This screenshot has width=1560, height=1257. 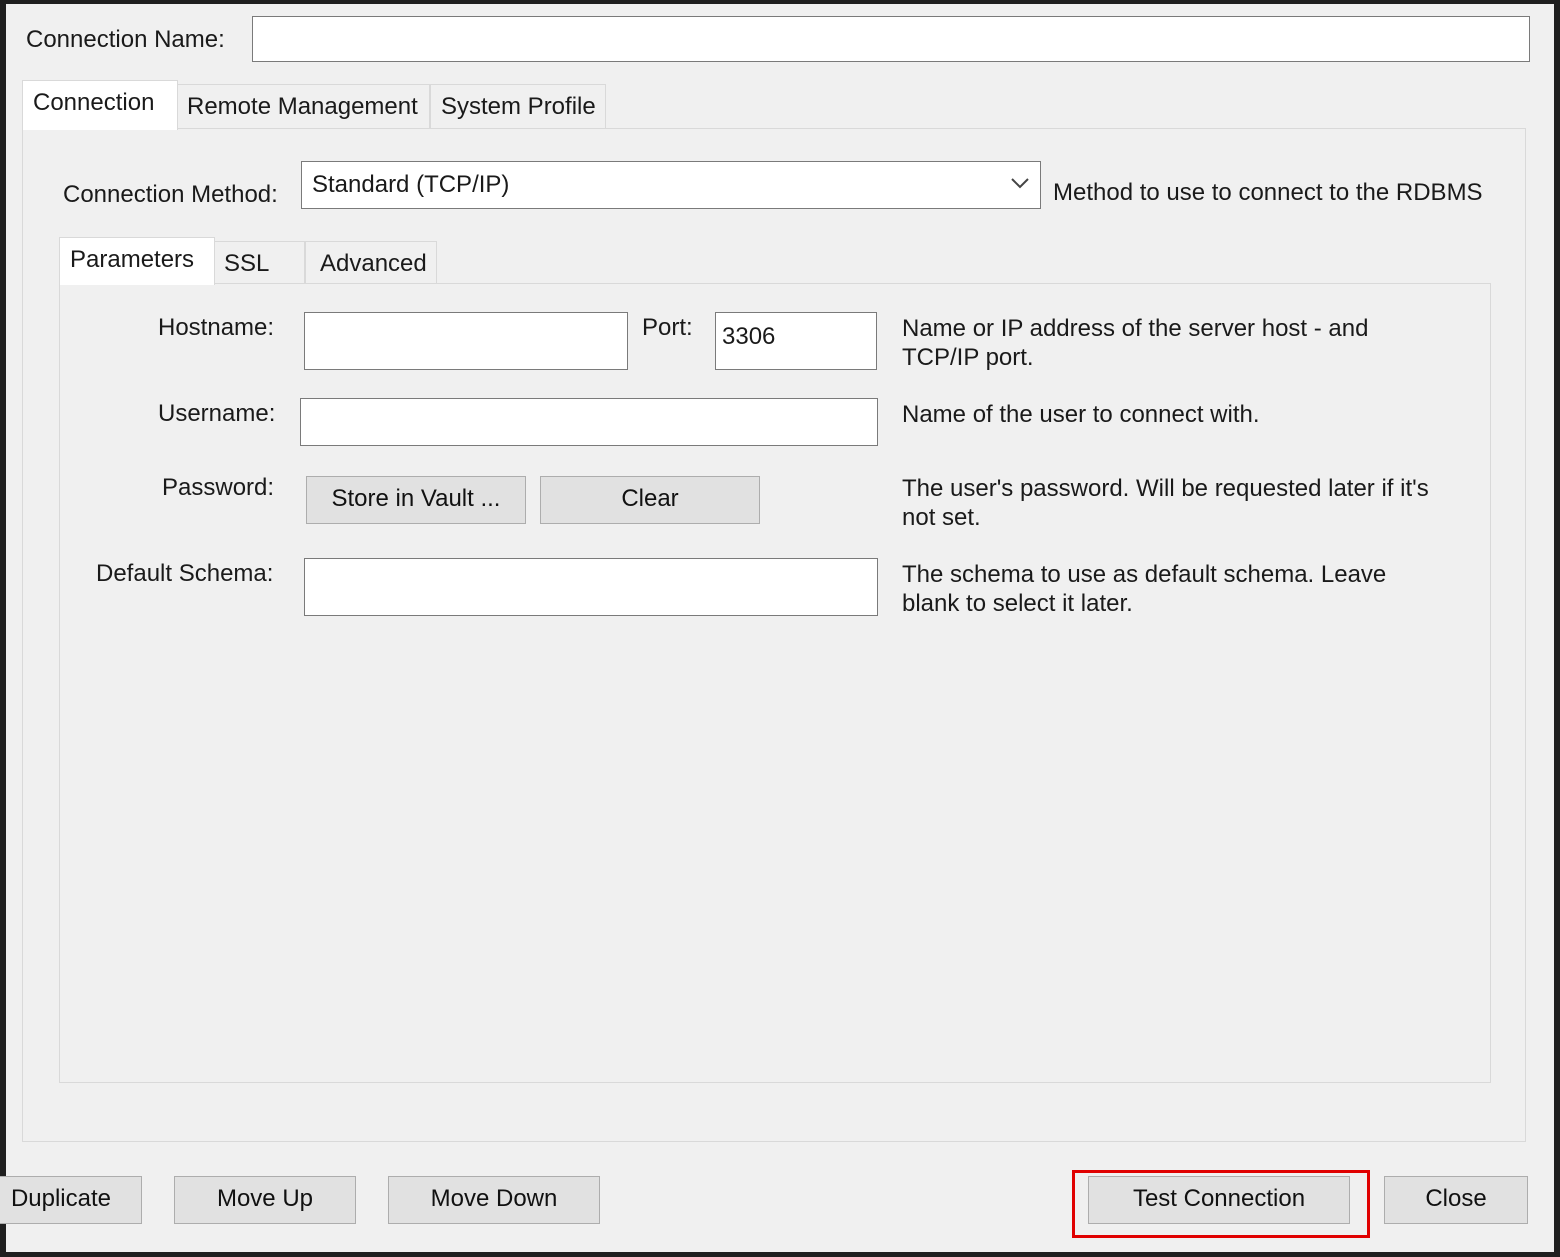 What do you see at coordinates (891, 39) in the screenshot?
I see `connection-name-input` at bounding box center [891, 39].